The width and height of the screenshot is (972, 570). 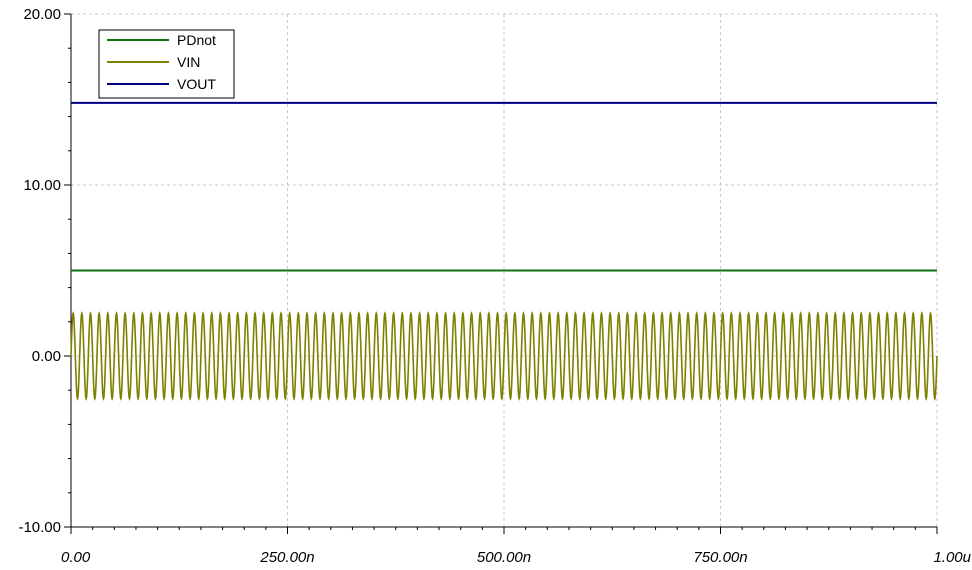 I want to click on y-tick-label: -10.00, so click(x=39, y=527).